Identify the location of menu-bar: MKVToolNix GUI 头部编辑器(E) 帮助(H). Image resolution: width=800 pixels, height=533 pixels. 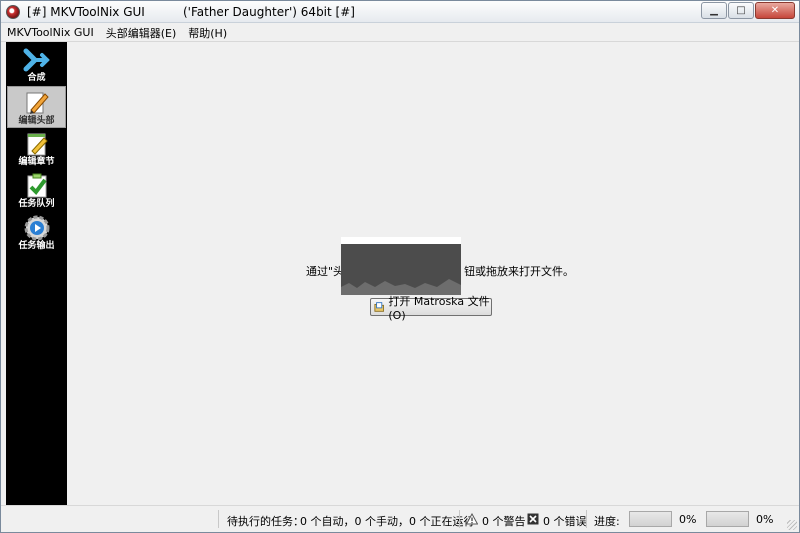
(400, 33).